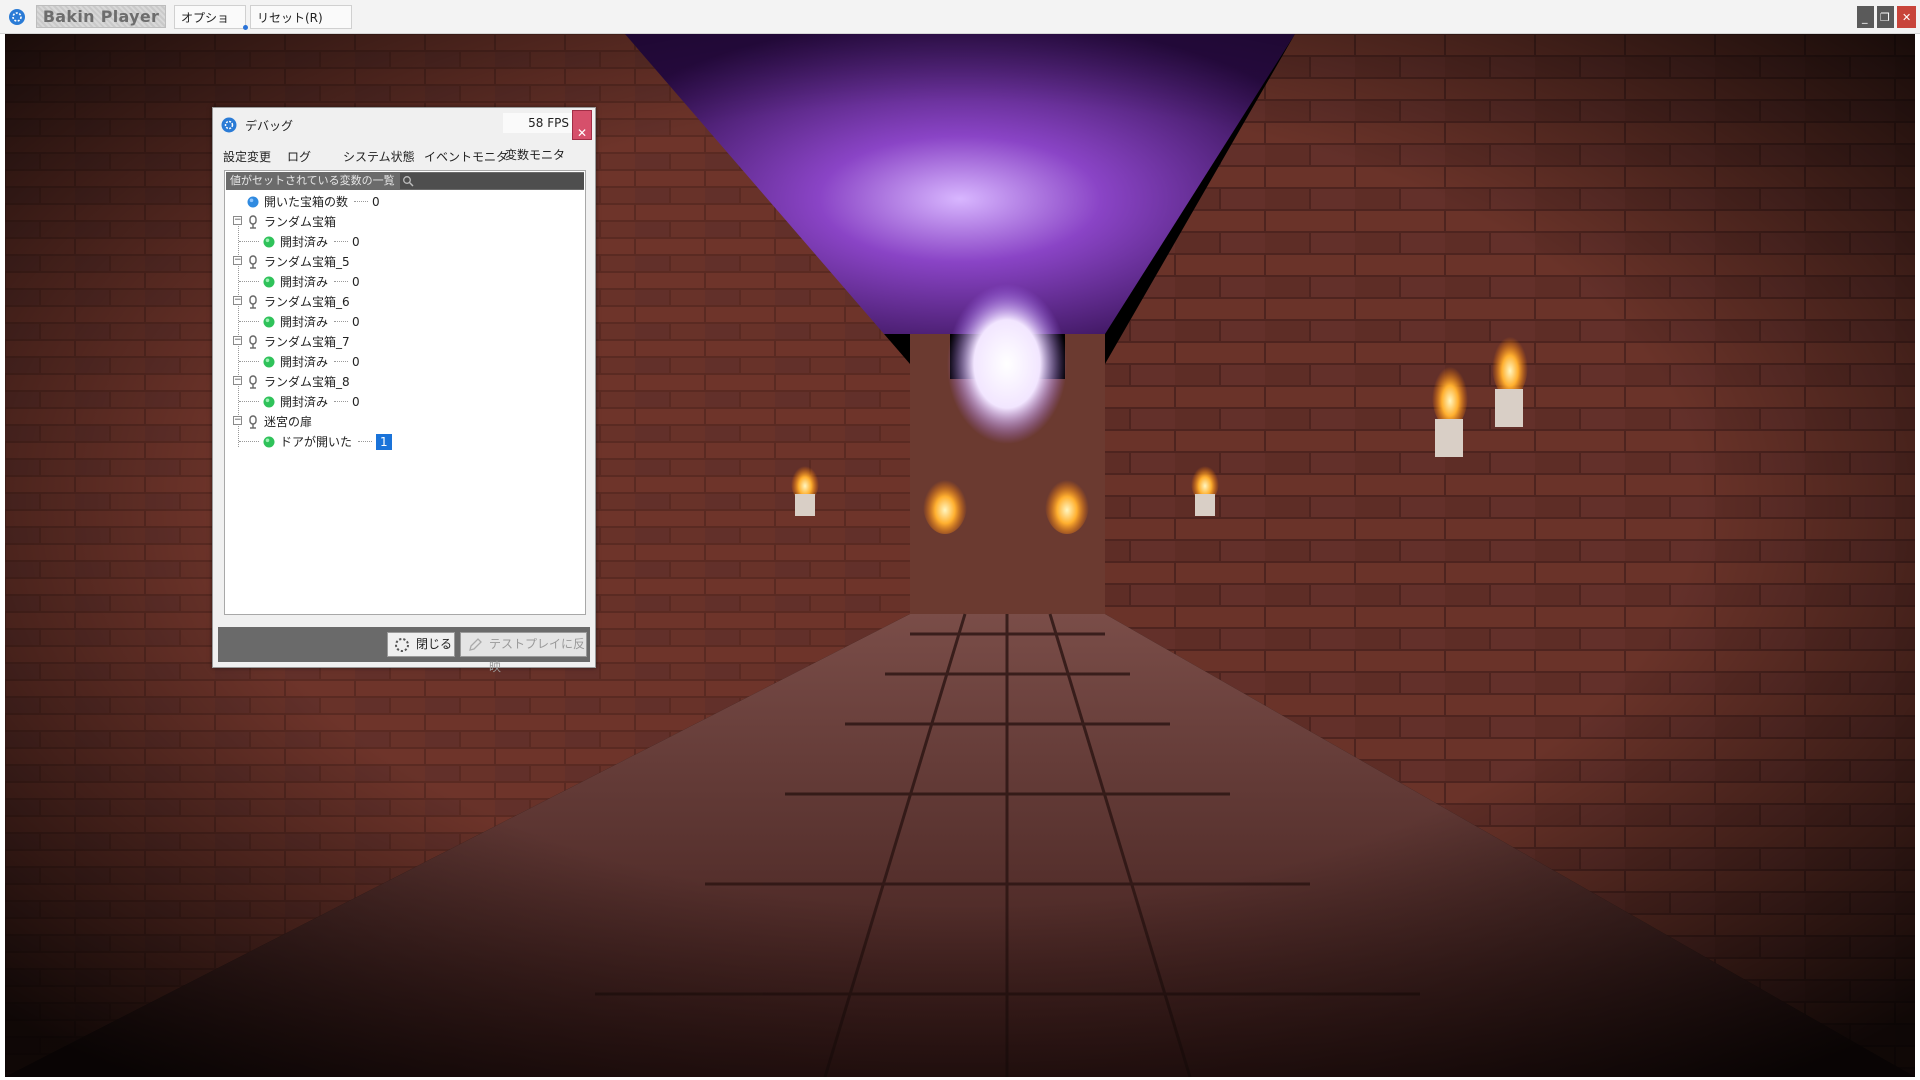  What do you see at coordinates (301, 27) in the screenshot?
I see `menu-reset: リセット(R) Ctrl+C` at bounding box center [301, 27].